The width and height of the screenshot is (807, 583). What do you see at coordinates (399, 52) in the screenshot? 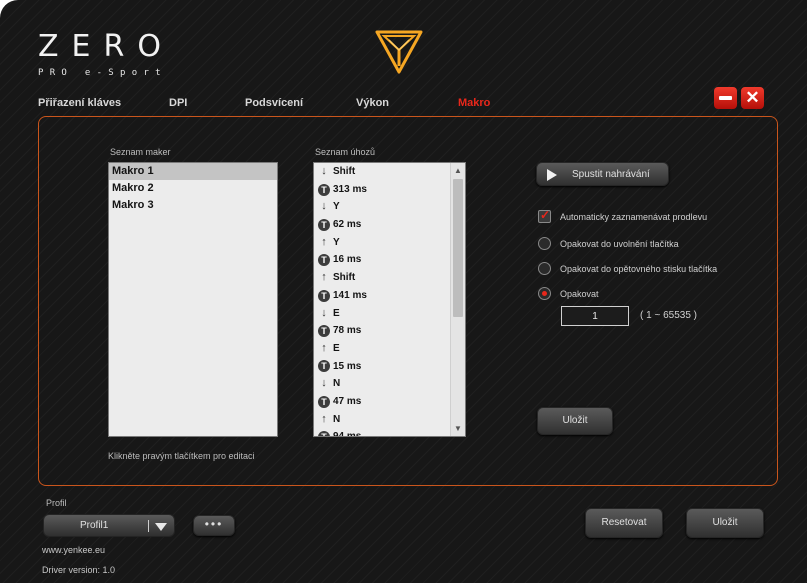
I see `yenkee-emblem-icon` at bounding box center [399, 52].